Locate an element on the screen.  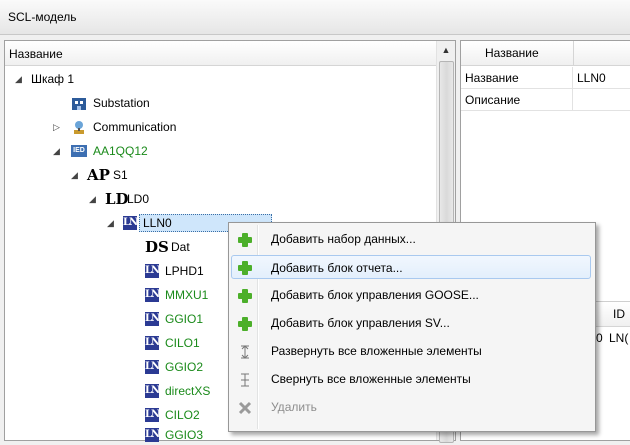
access-point-icon: AP is located at coordinates (98, 175).